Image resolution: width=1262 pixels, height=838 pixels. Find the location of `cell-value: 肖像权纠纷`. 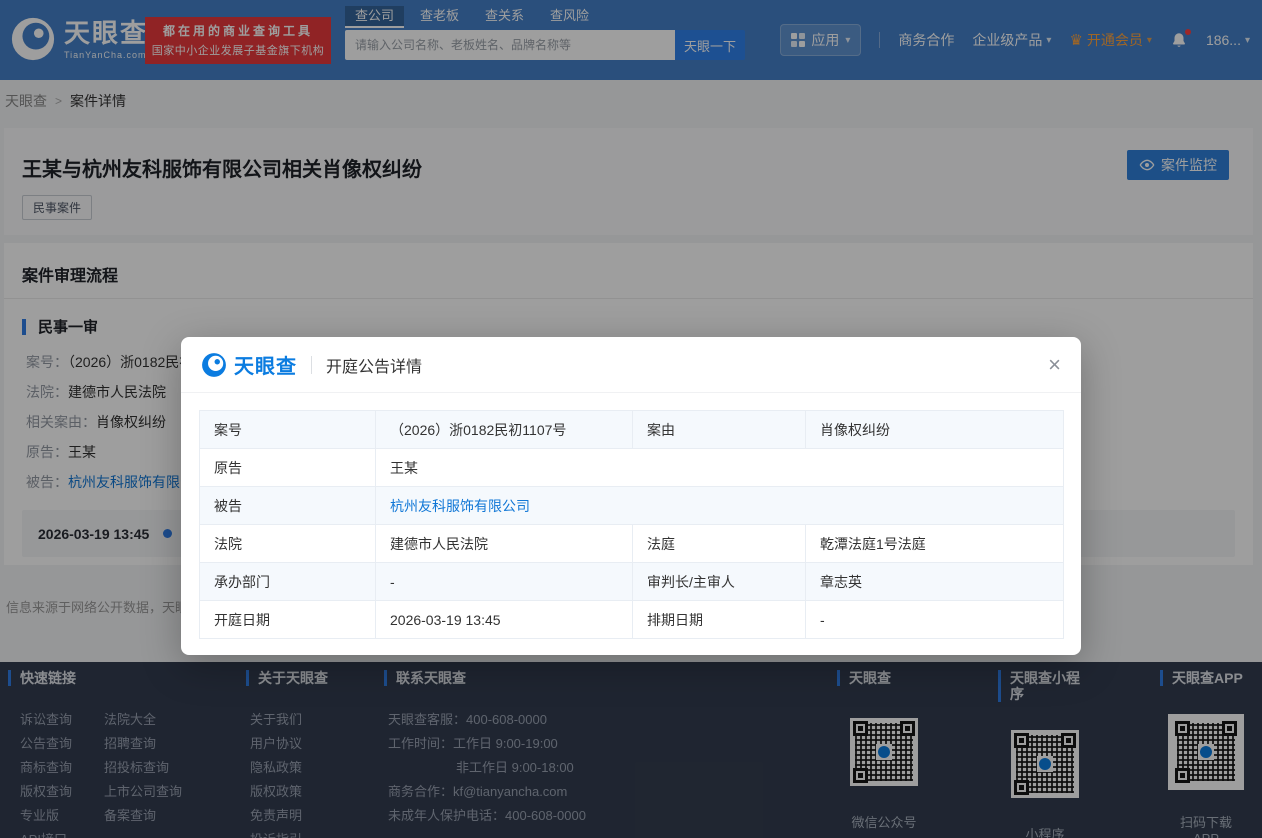

cell-value: 肖像权纠纷 is located at coordinates (934, 429).